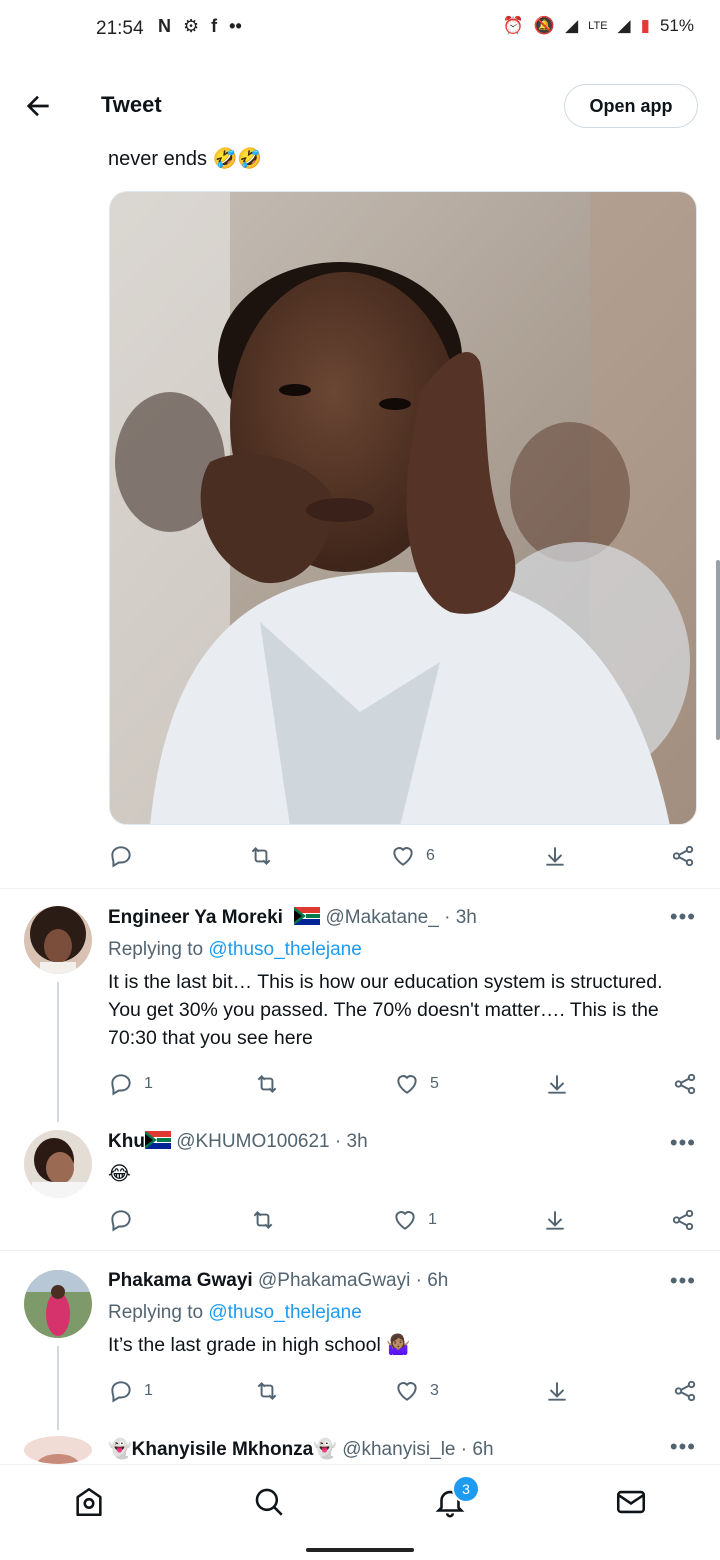 The width and height of the screenshot is (720, 1560). What do you see at coordinates (89, 1502) in the screenshot?
I see `home-icon` at bounding box center [89, 1502].